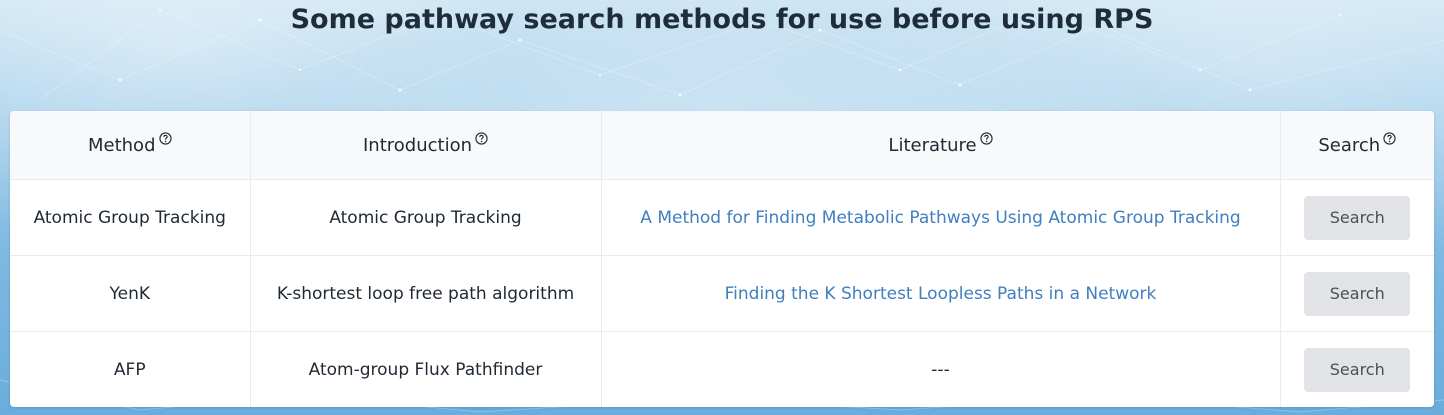  I want to click on cell-introduction: Atom-group Flux Pathfinder, so click(426, 369).